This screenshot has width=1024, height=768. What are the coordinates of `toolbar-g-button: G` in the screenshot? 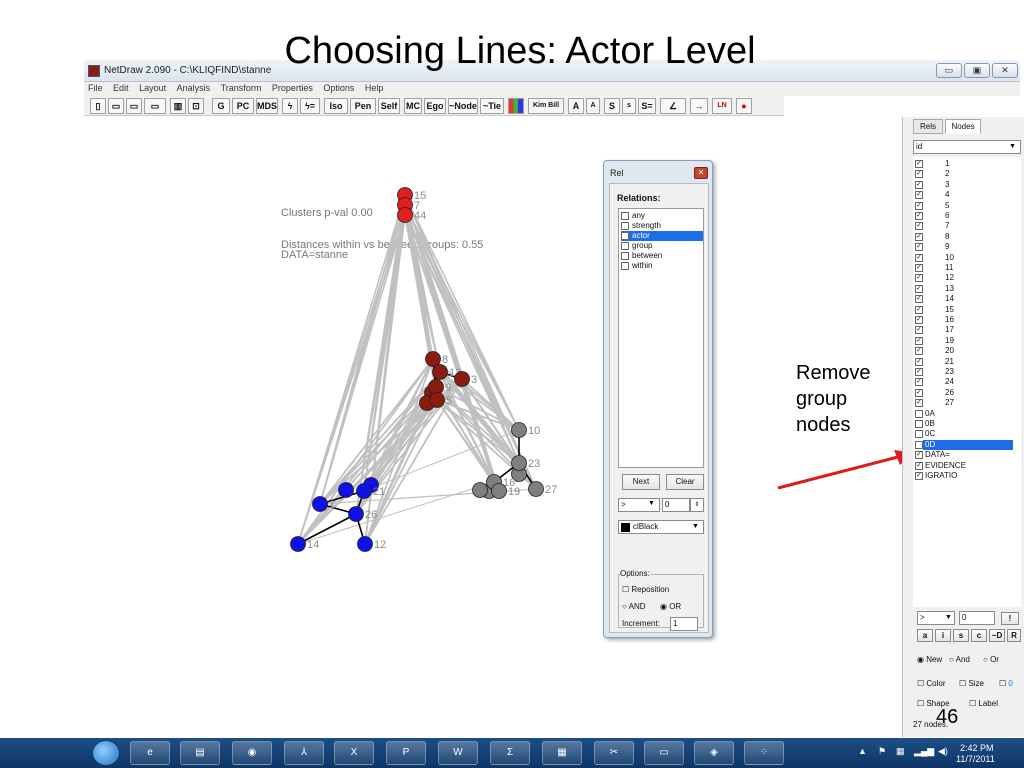 It's located at (221, 106).